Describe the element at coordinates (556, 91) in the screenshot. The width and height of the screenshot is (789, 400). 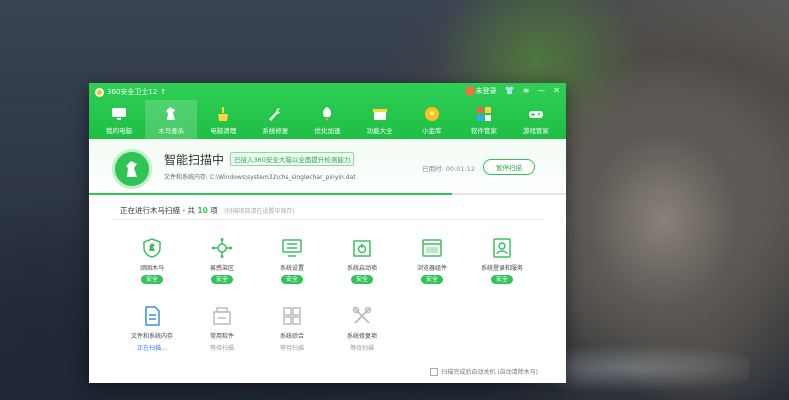
I see `close-icon: ✕` at that location.